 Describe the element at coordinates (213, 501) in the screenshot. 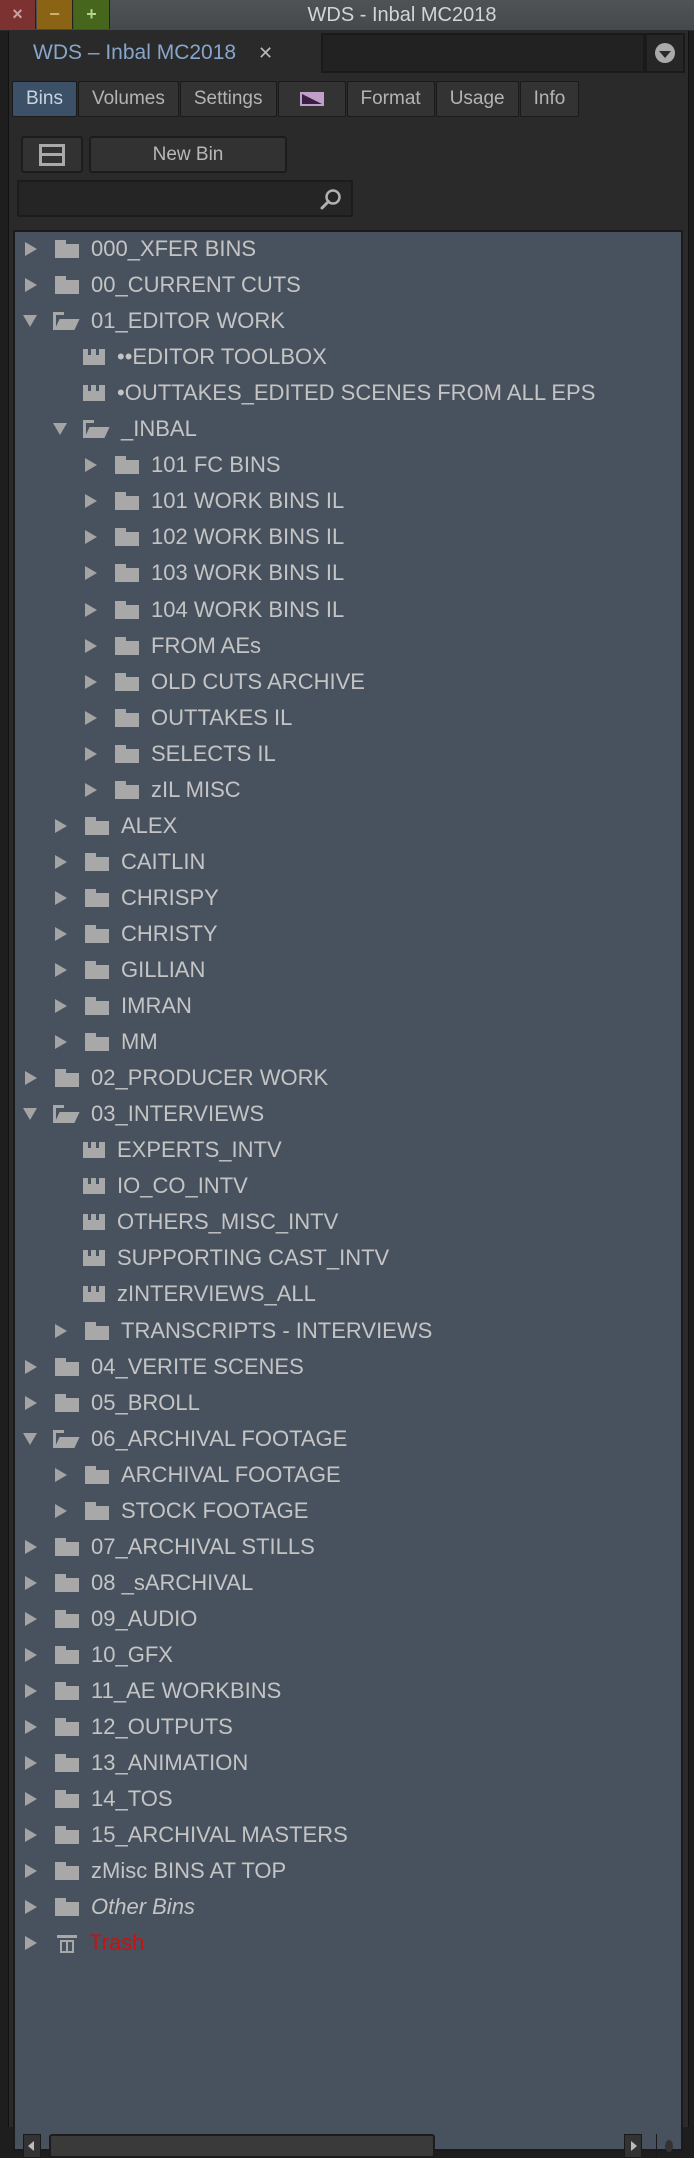

I see `folder-item: 101 WORK BINS IL` at that location.